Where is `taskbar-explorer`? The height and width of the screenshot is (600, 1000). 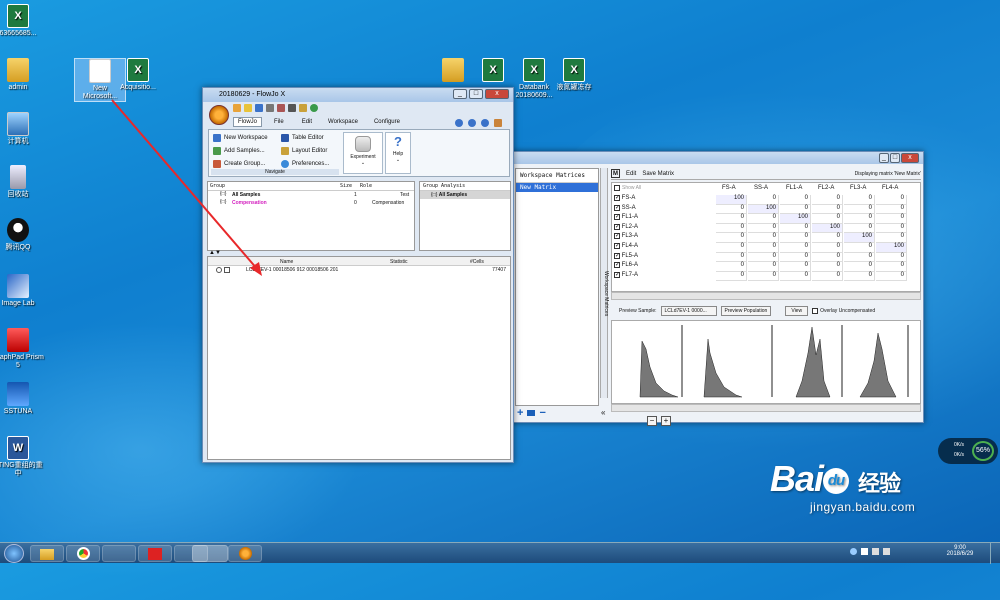 taskbar-explorer is located at coordinates (47, 553).